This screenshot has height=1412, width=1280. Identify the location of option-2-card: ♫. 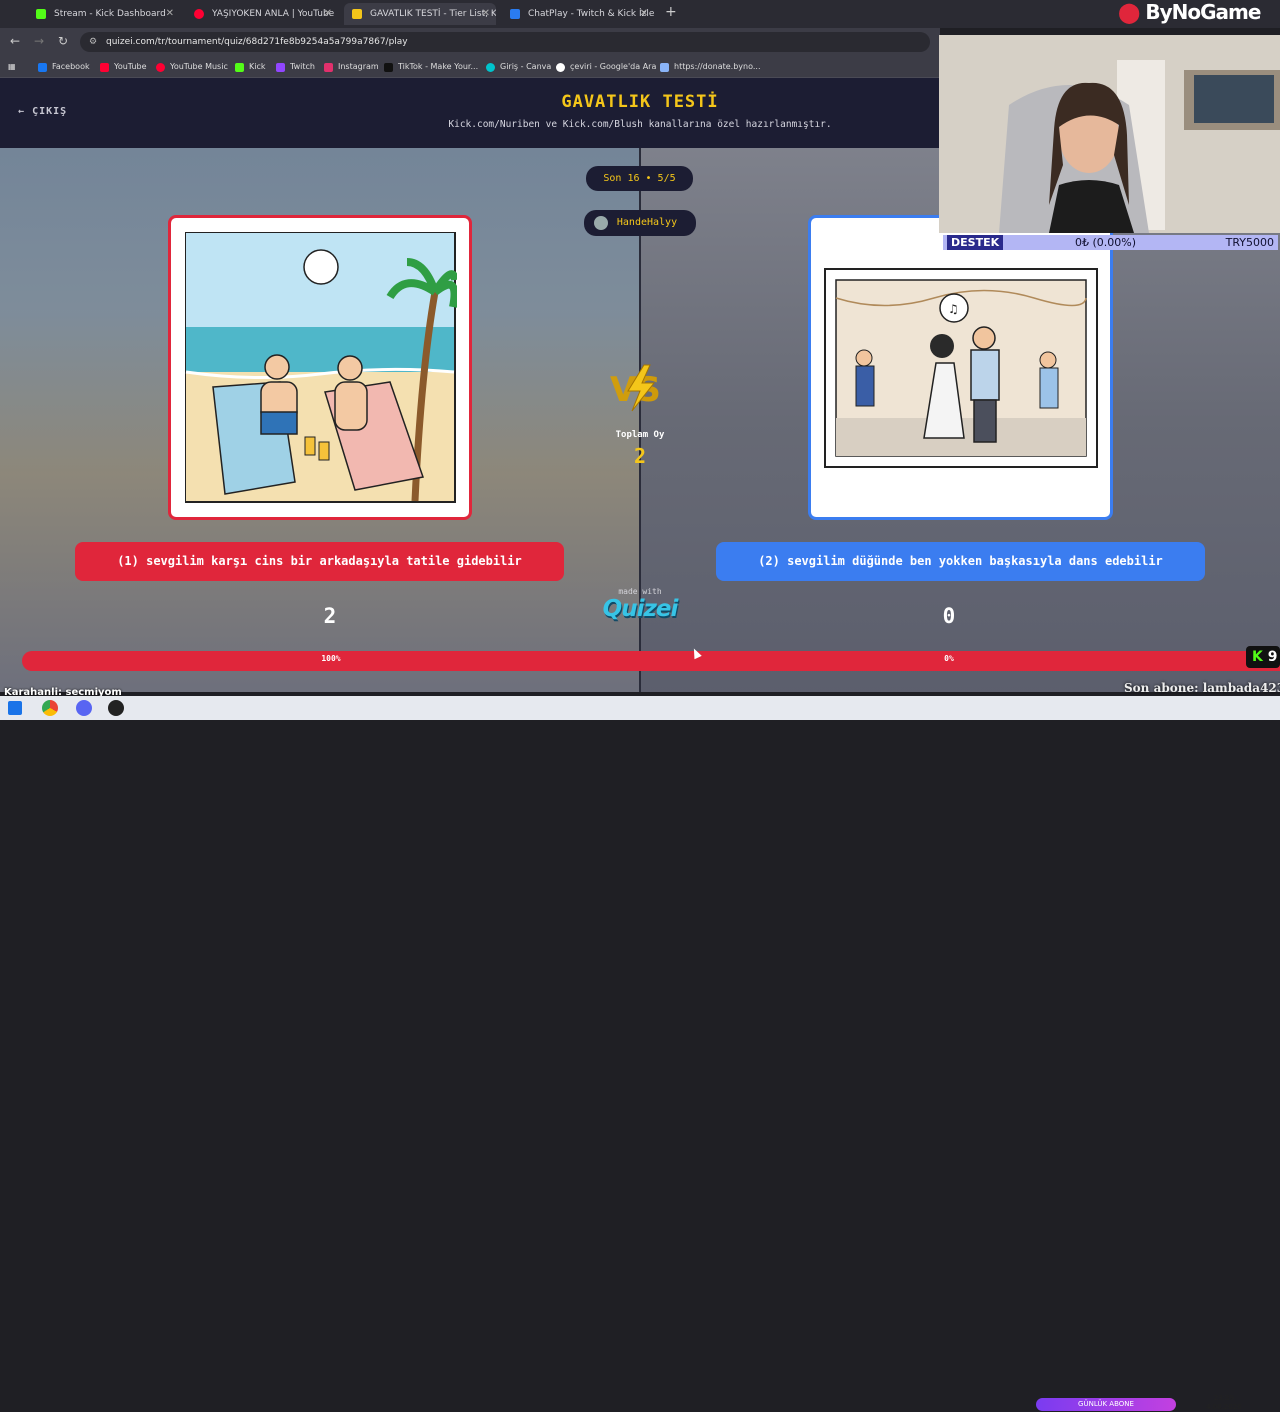
(960, 367).